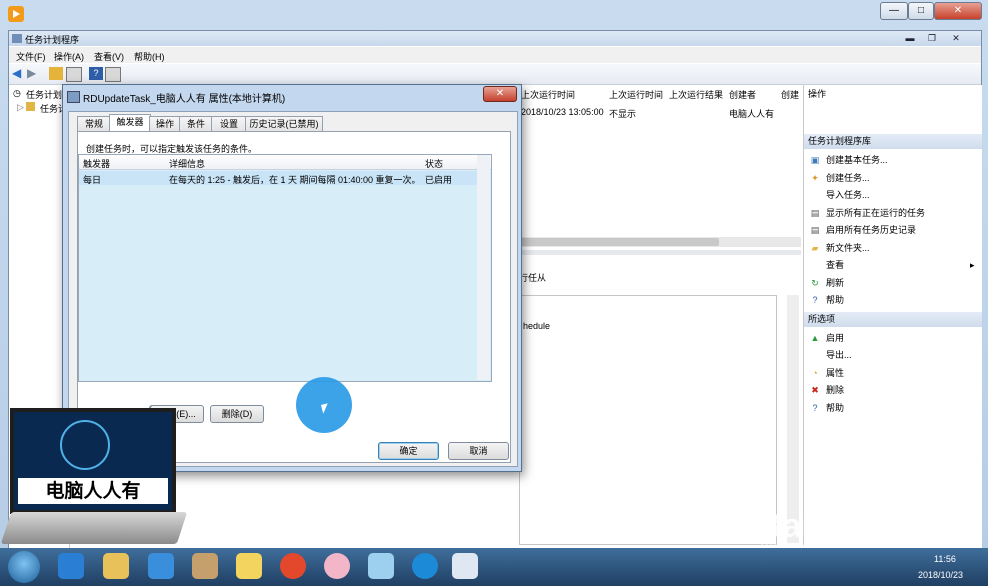 The width and height of the screenshot is (988, 586). I want to click on header-trigger: 触发器, so click(96, 163).